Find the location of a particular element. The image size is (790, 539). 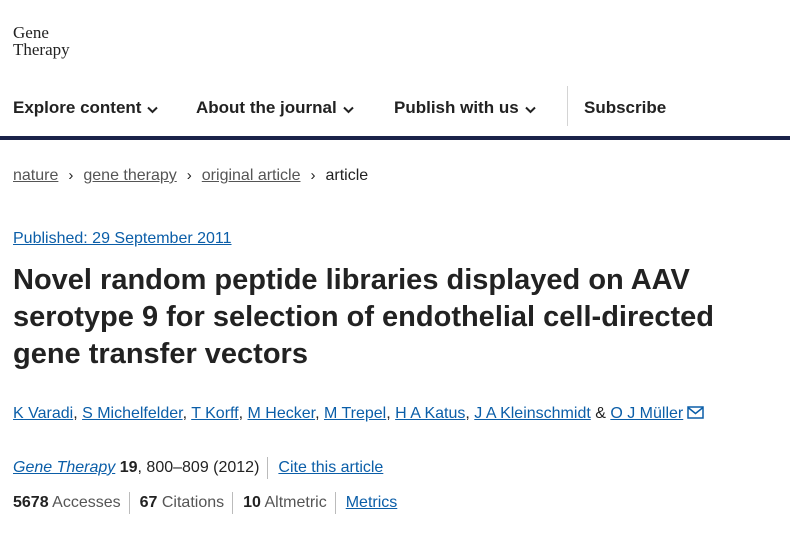

journal-logo: Gene Therapy is located at coordinates (41, 41).